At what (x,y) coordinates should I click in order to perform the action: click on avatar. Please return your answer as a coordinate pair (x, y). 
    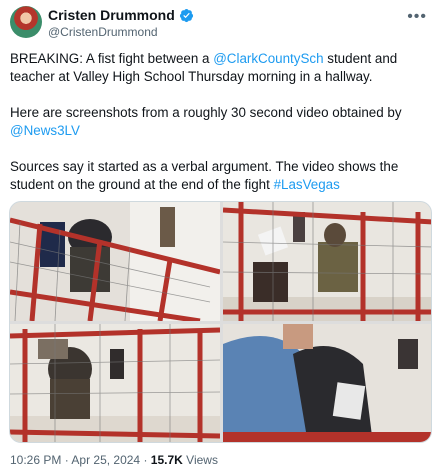
    Looking at the image, I should click on (26, 22).